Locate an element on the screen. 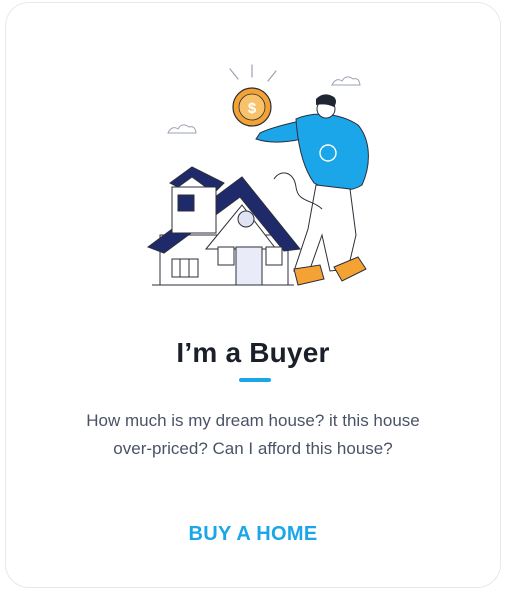 This screenshot has width=508, height=592. buy-a-home-link: BUY A HOME is located at coordinates (253, 534).